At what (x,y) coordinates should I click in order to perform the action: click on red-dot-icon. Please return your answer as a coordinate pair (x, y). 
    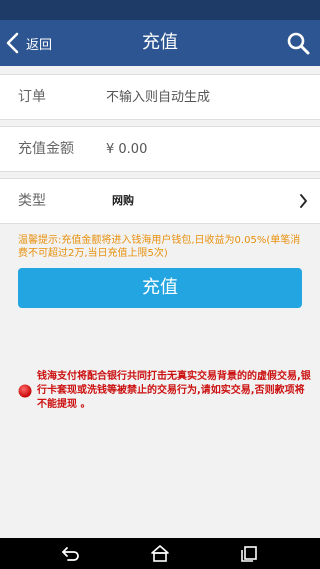
    Looking at the image, I should click on (25, 391).